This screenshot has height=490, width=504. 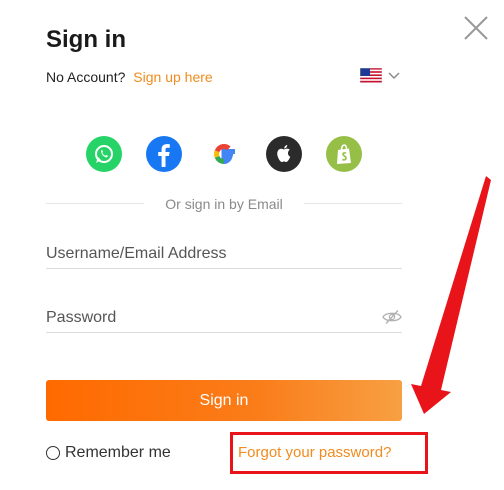 I want to click on password-input, so click(x=206, y=318).